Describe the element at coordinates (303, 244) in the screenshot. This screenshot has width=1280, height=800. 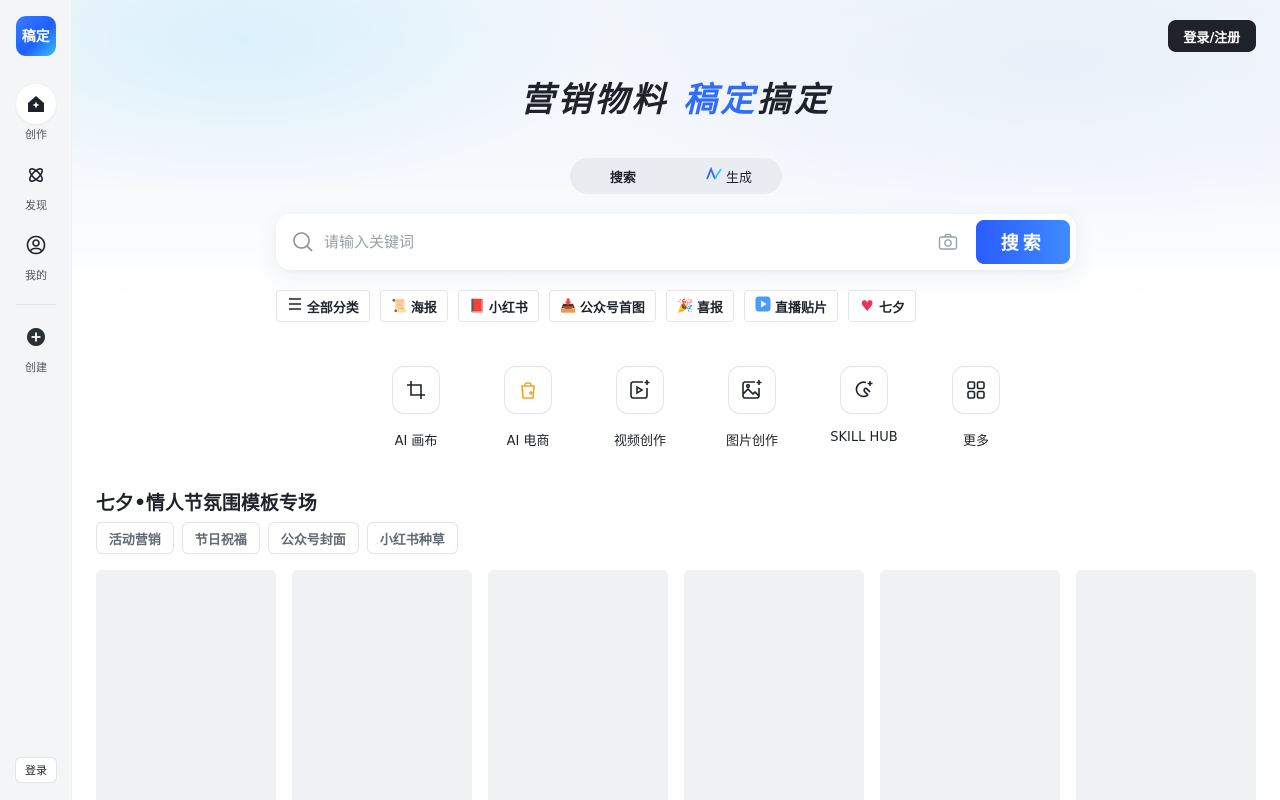
I see `search-icon` at that location.